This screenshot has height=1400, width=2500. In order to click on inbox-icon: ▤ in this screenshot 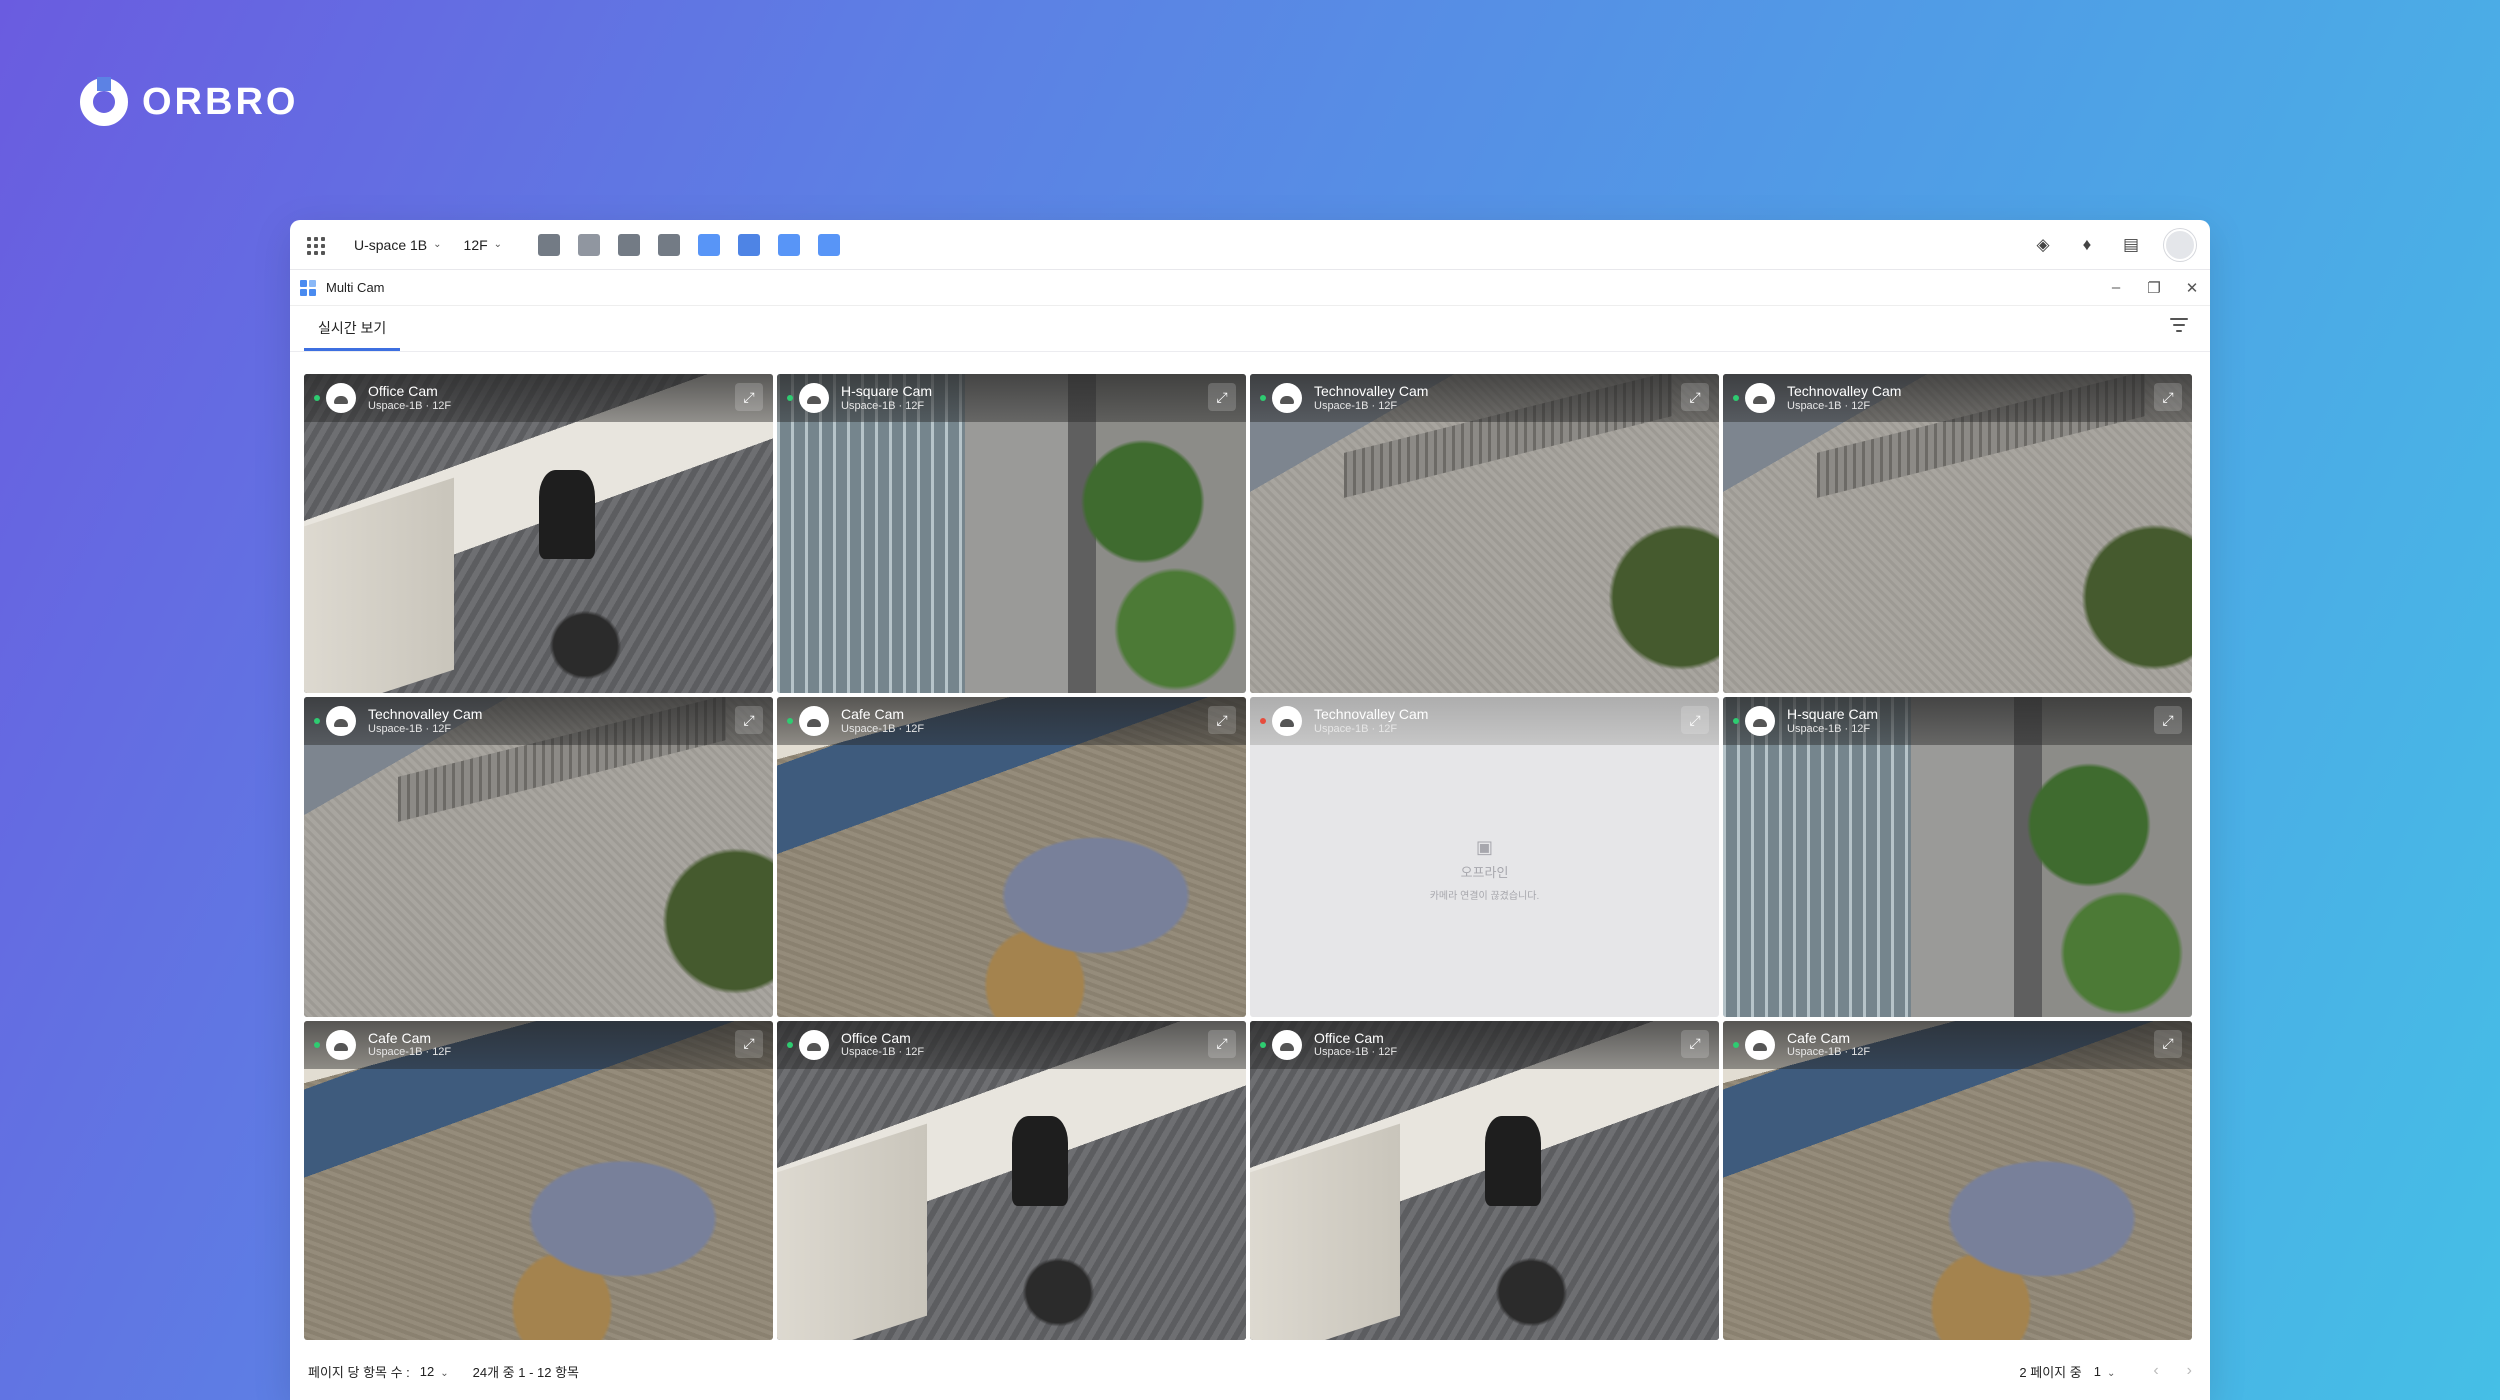, I will do `click(2131, 245)`.